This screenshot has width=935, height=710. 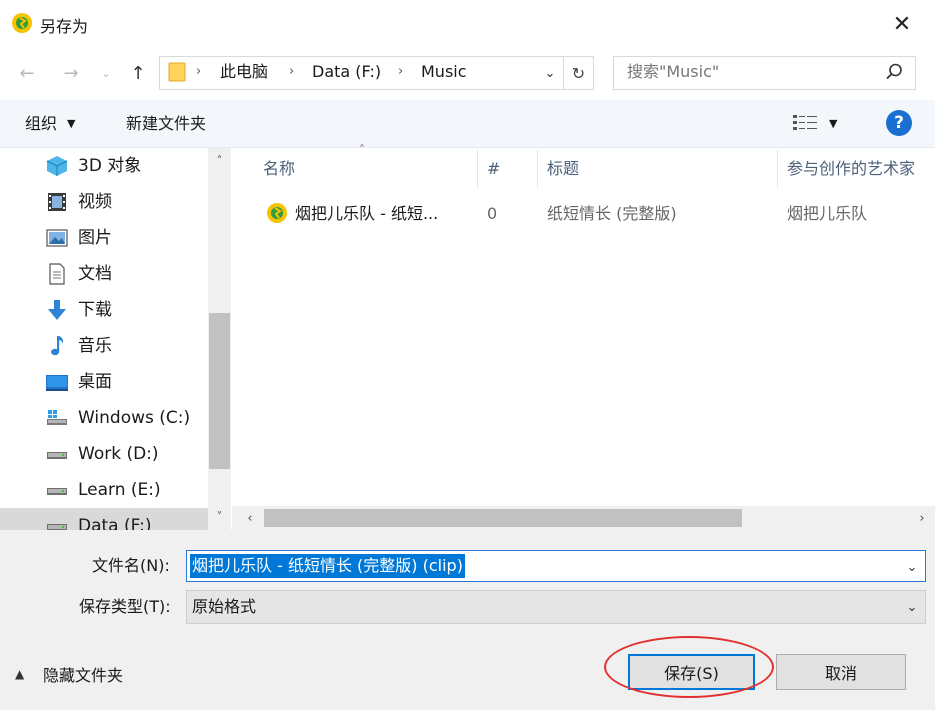 What do you see at coordinates (57, 346) in the screenshot?
I see `music-icon` at bounding box center [57, 346].